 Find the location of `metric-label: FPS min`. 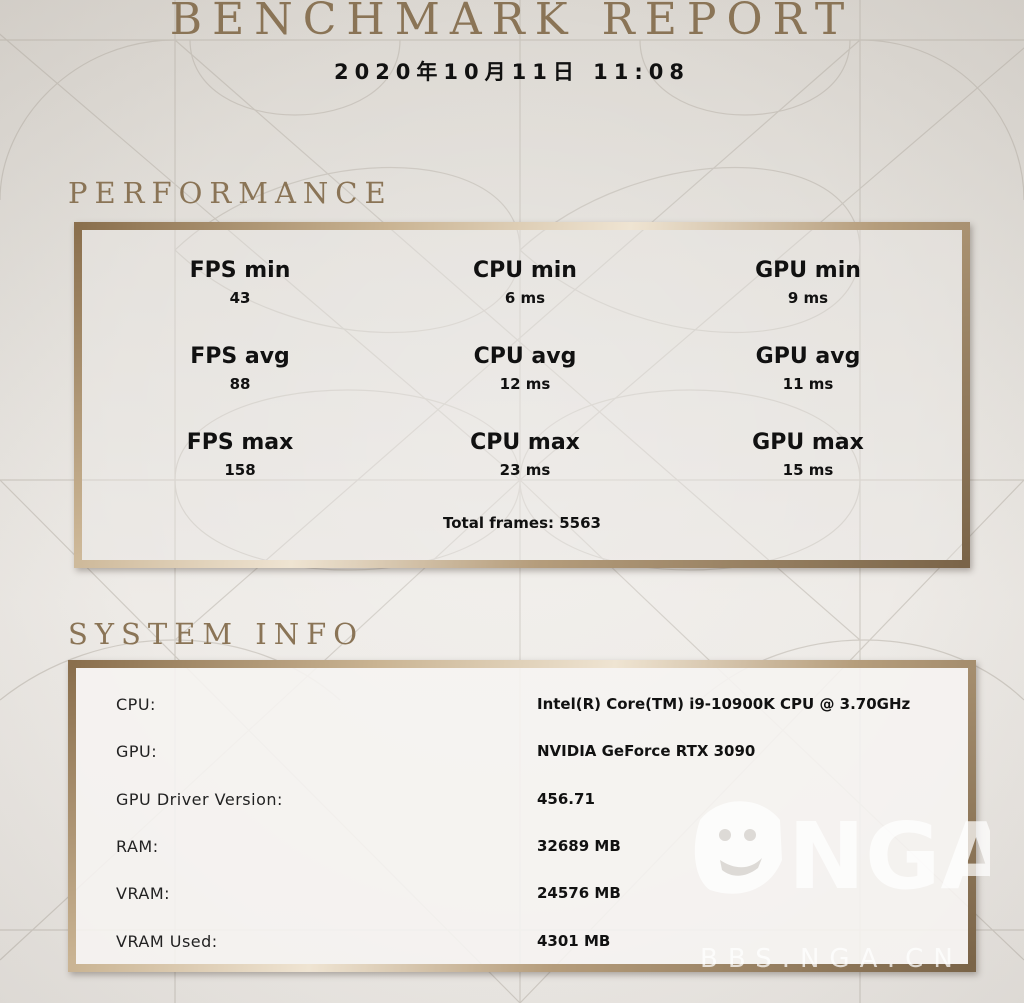

metric-label: FPS min is located at coordinates (240, 270).